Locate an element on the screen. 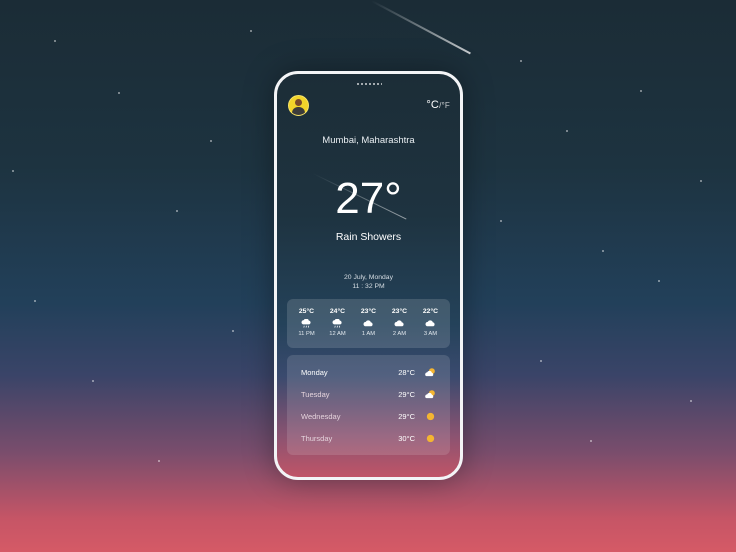 This screenshot has height=552, width=736. hourly-item: 22°C 3 AM is located at coordinates (431, 322).